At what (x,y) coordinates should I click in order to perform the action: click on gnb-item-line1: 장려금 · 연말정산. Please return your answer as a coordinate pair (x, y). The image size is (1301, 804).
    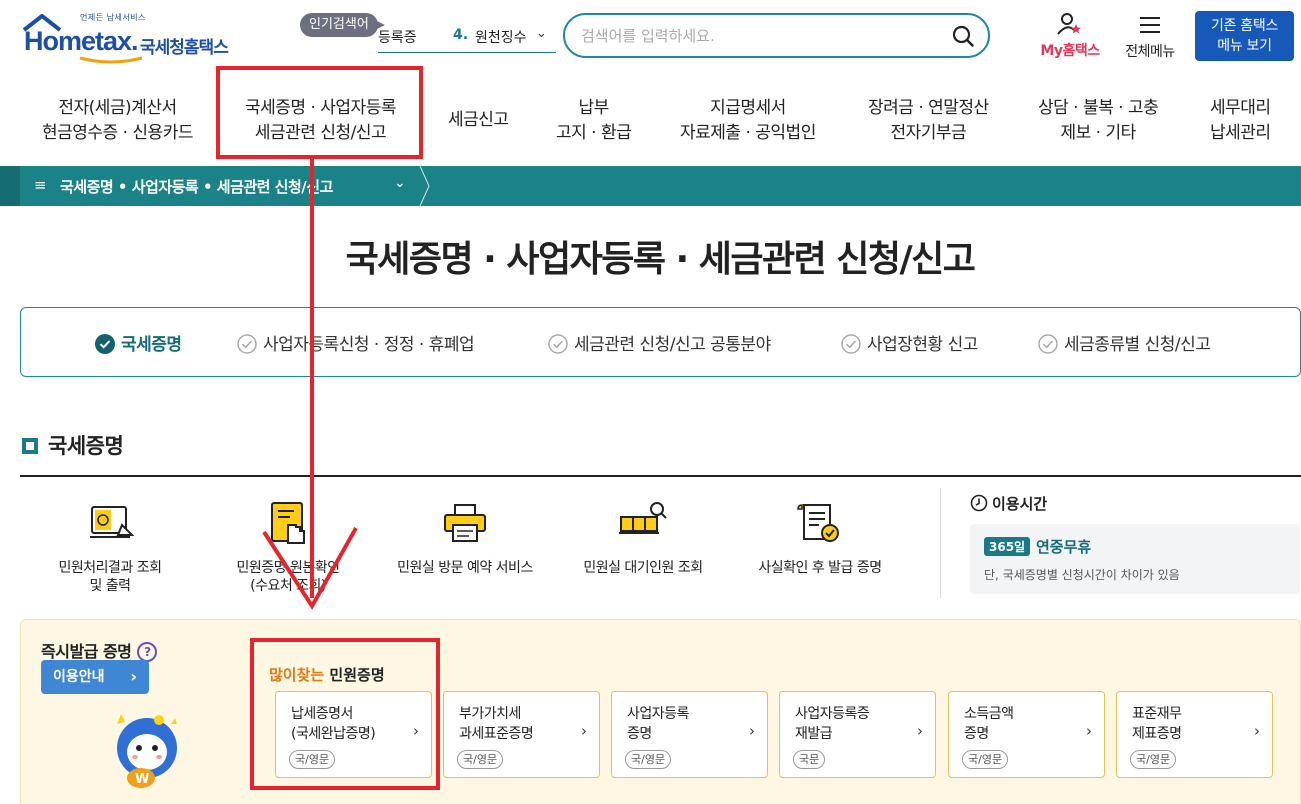
    Looking at the image, I should click on (928, 108).